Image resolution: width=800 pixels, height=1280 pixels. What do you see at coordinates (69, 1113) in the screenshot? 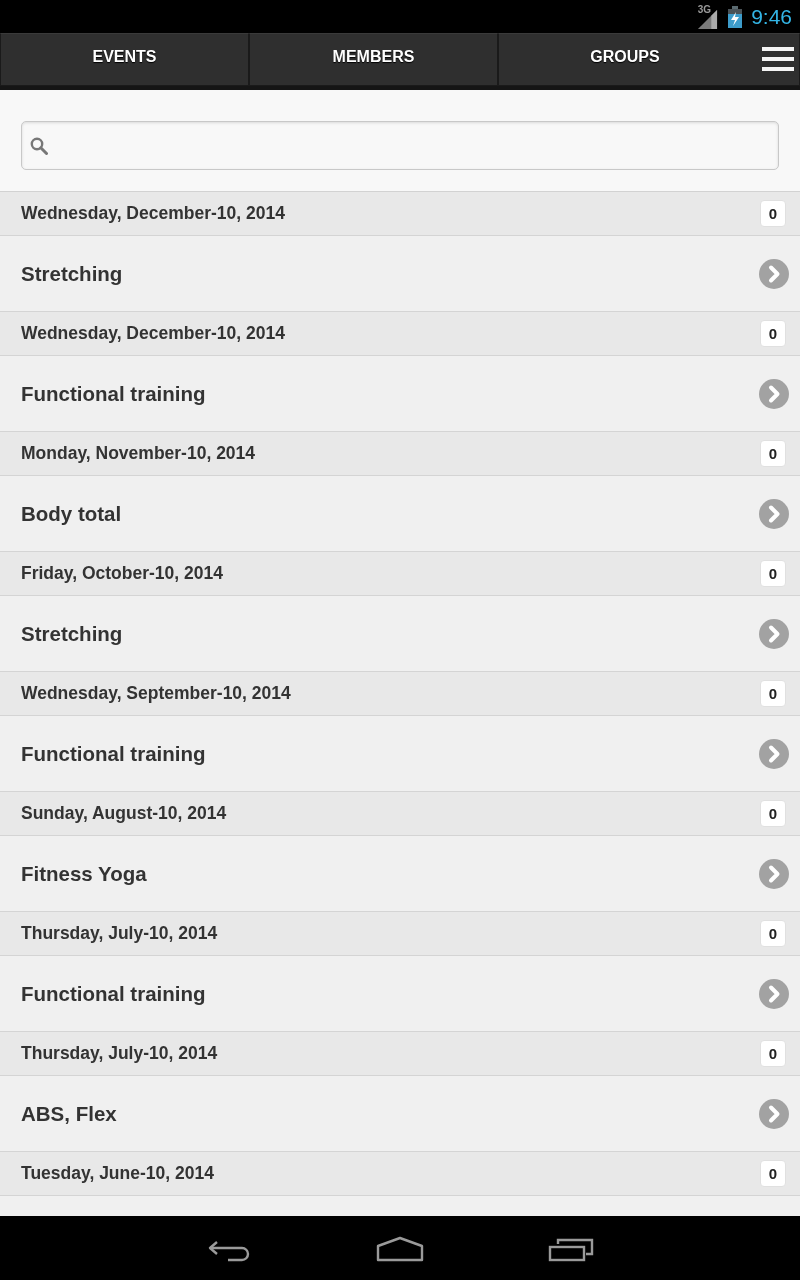
I see `event-title: ABS, Flex` at bounding box center [69, 1113].